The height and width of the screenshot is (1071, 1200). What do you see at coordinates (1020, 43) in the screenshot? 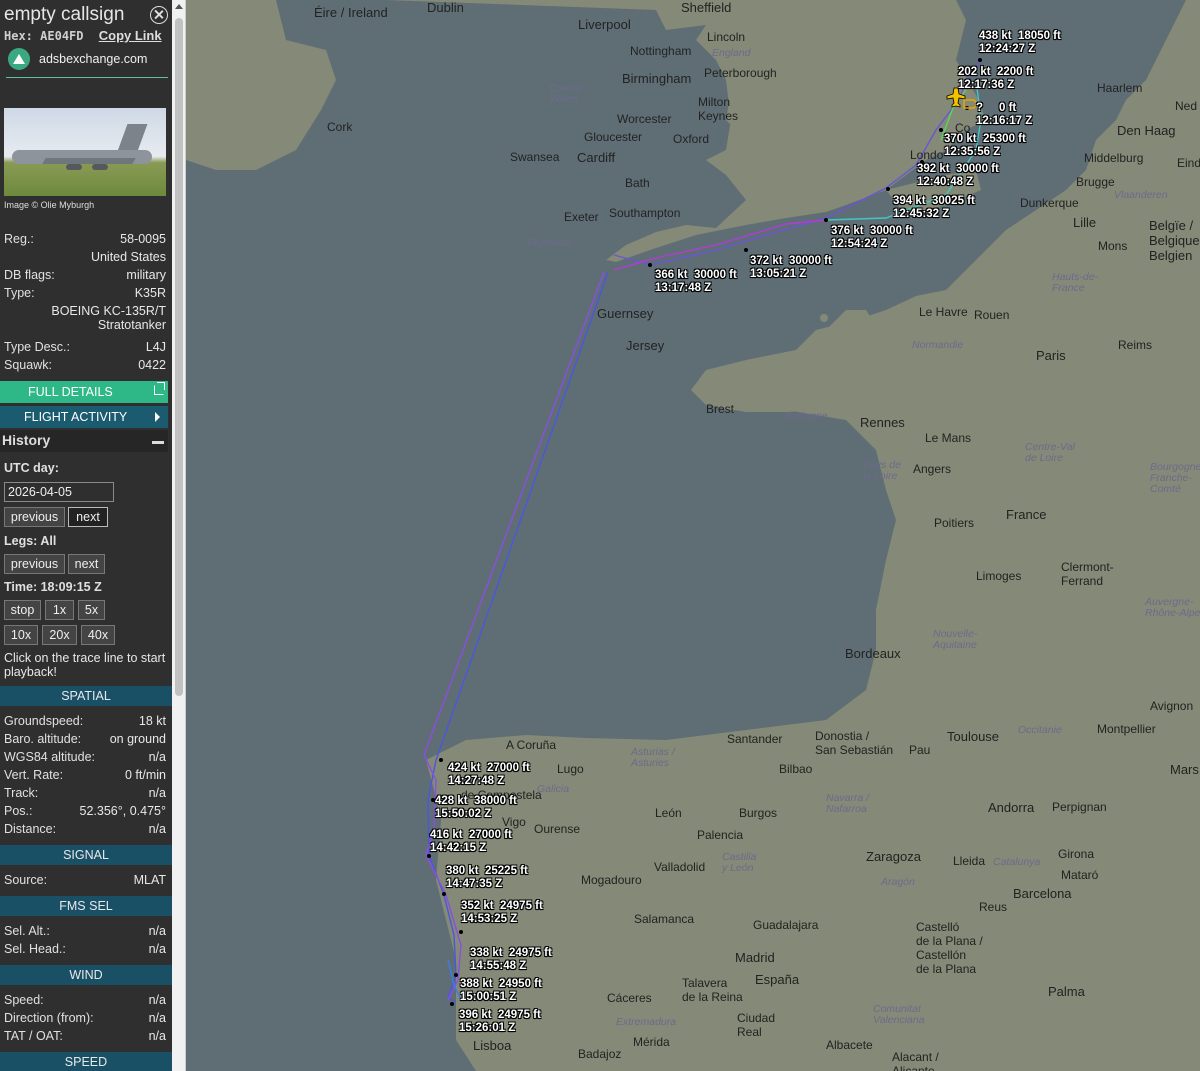
I see `track-label-t1: 438 kt 18050 ft 12:24:27 Z` at bounding box center [1020, 43].